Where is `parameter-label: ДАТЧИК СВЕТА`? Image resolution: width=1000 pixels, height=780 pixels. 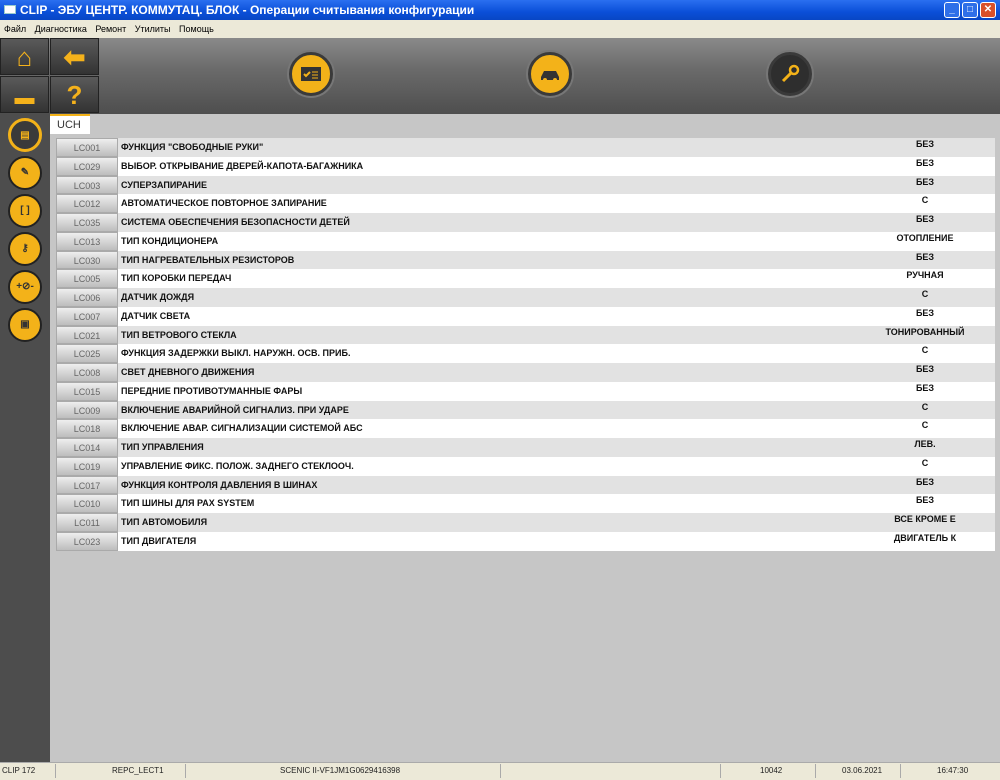
parameter-label: ДАТЧИК СВЕТА is located at coordinates (156, 315).